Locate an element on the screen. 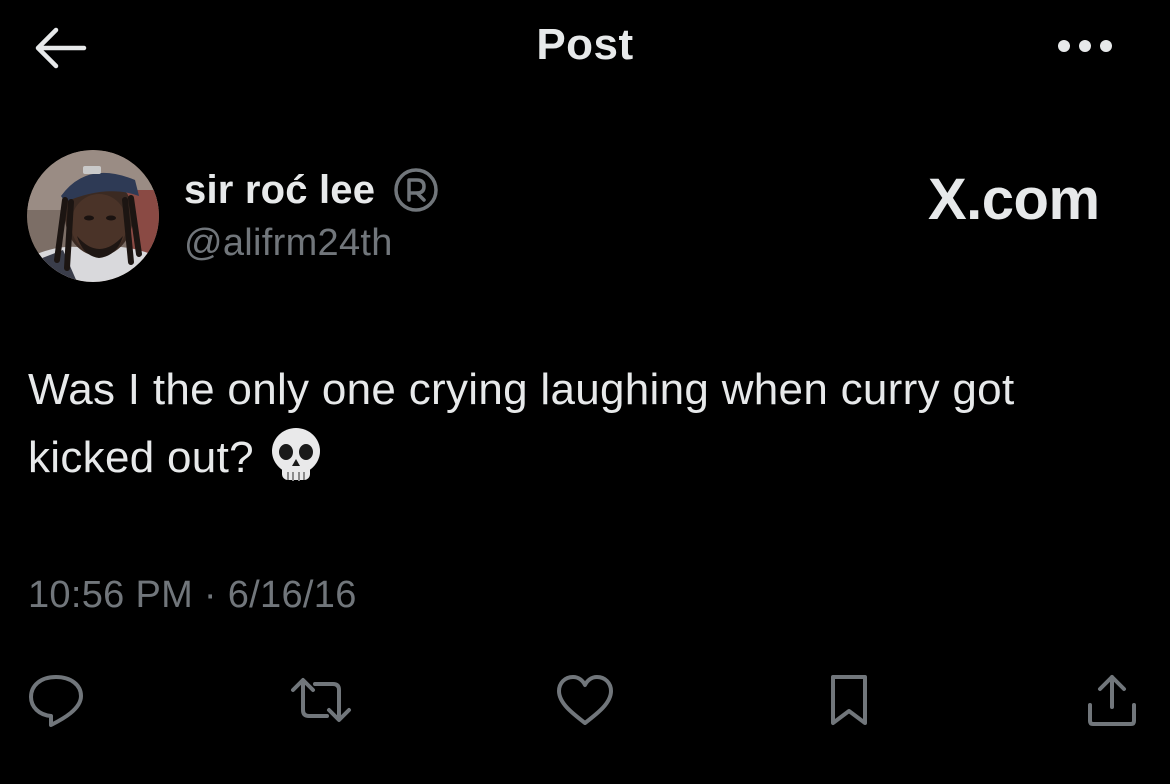  reply-bubble-icon is located at coordinates (56, 701).